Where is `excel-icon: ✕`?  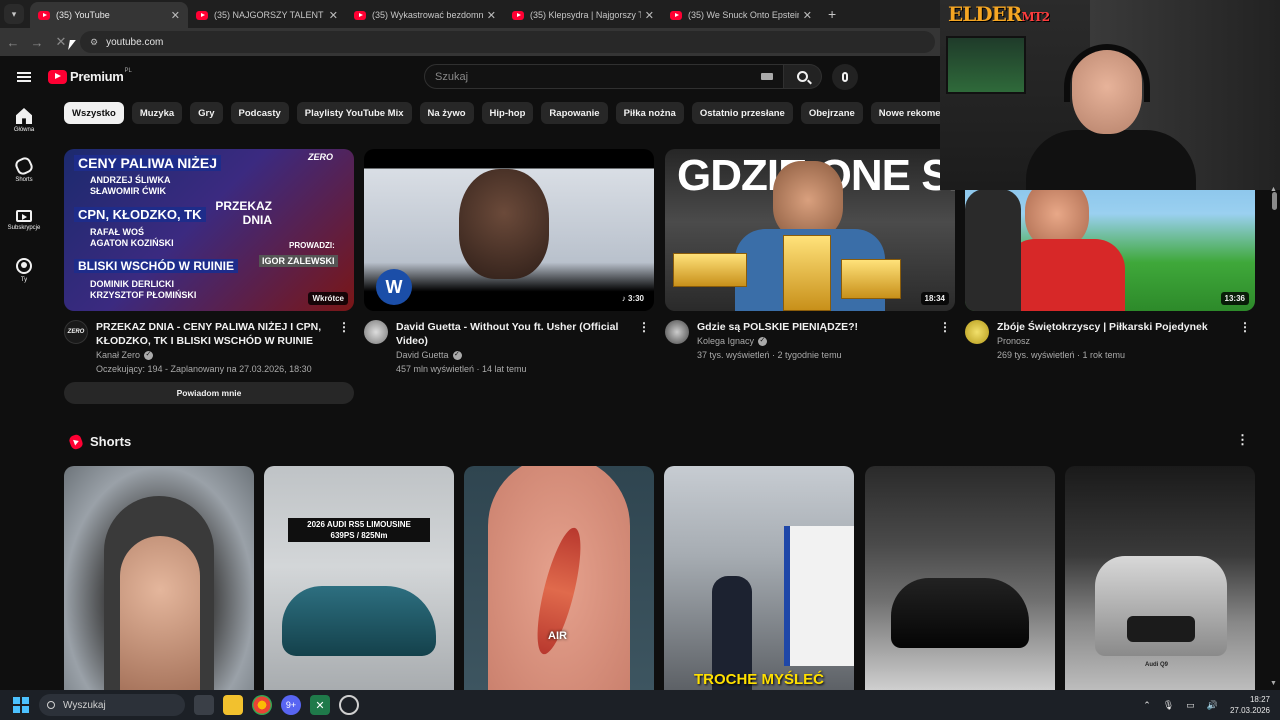
excel-icon: ✕ is located at coordinates (320, 705).